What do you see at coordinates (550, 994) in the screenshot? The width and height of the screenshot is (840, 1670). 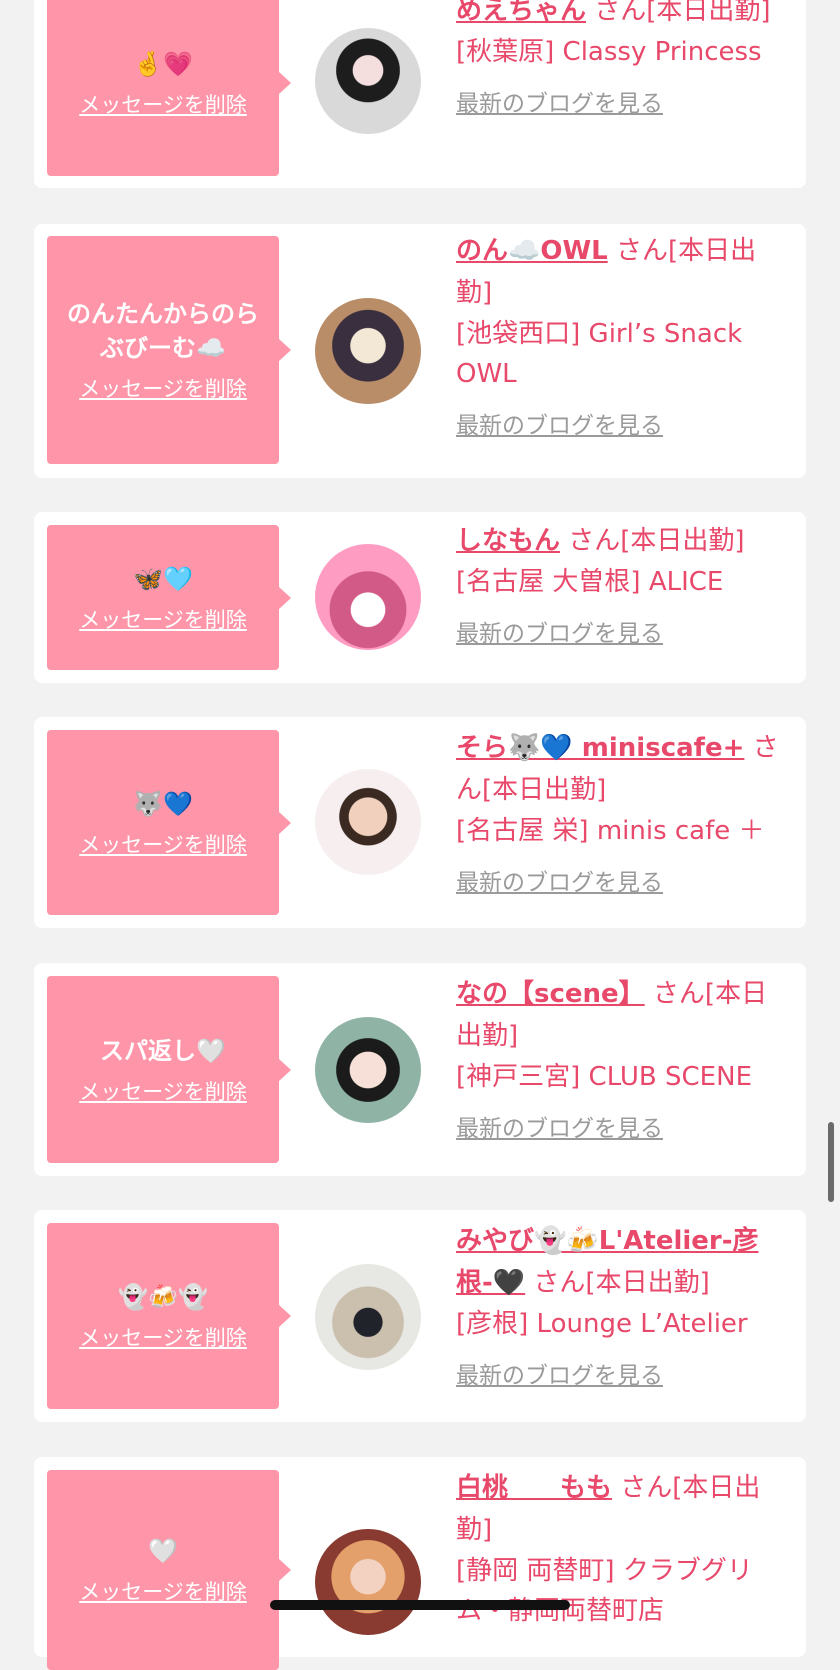 I see `cast-name-link: なの【scene】` at bounding box center [550, 994].